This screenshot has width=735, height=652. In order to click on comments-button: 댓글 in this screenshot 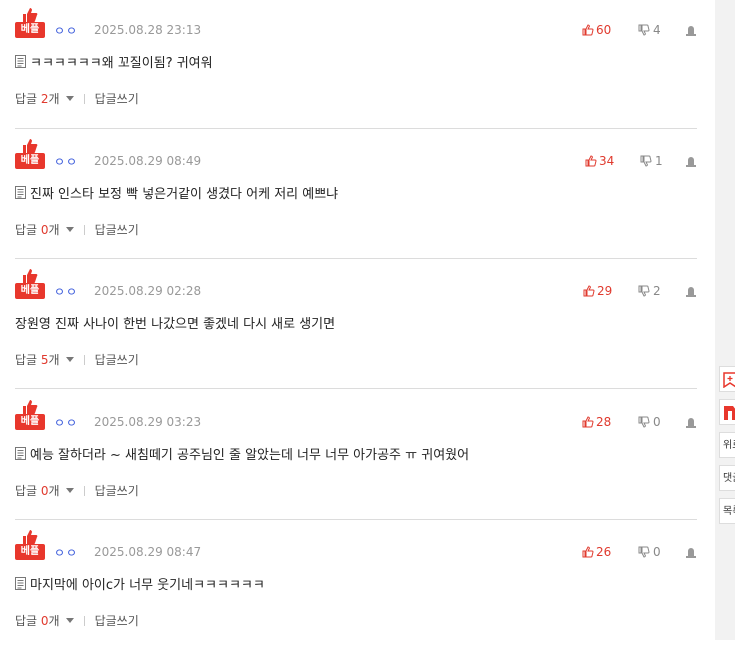, I will do `click(727, 478)`.